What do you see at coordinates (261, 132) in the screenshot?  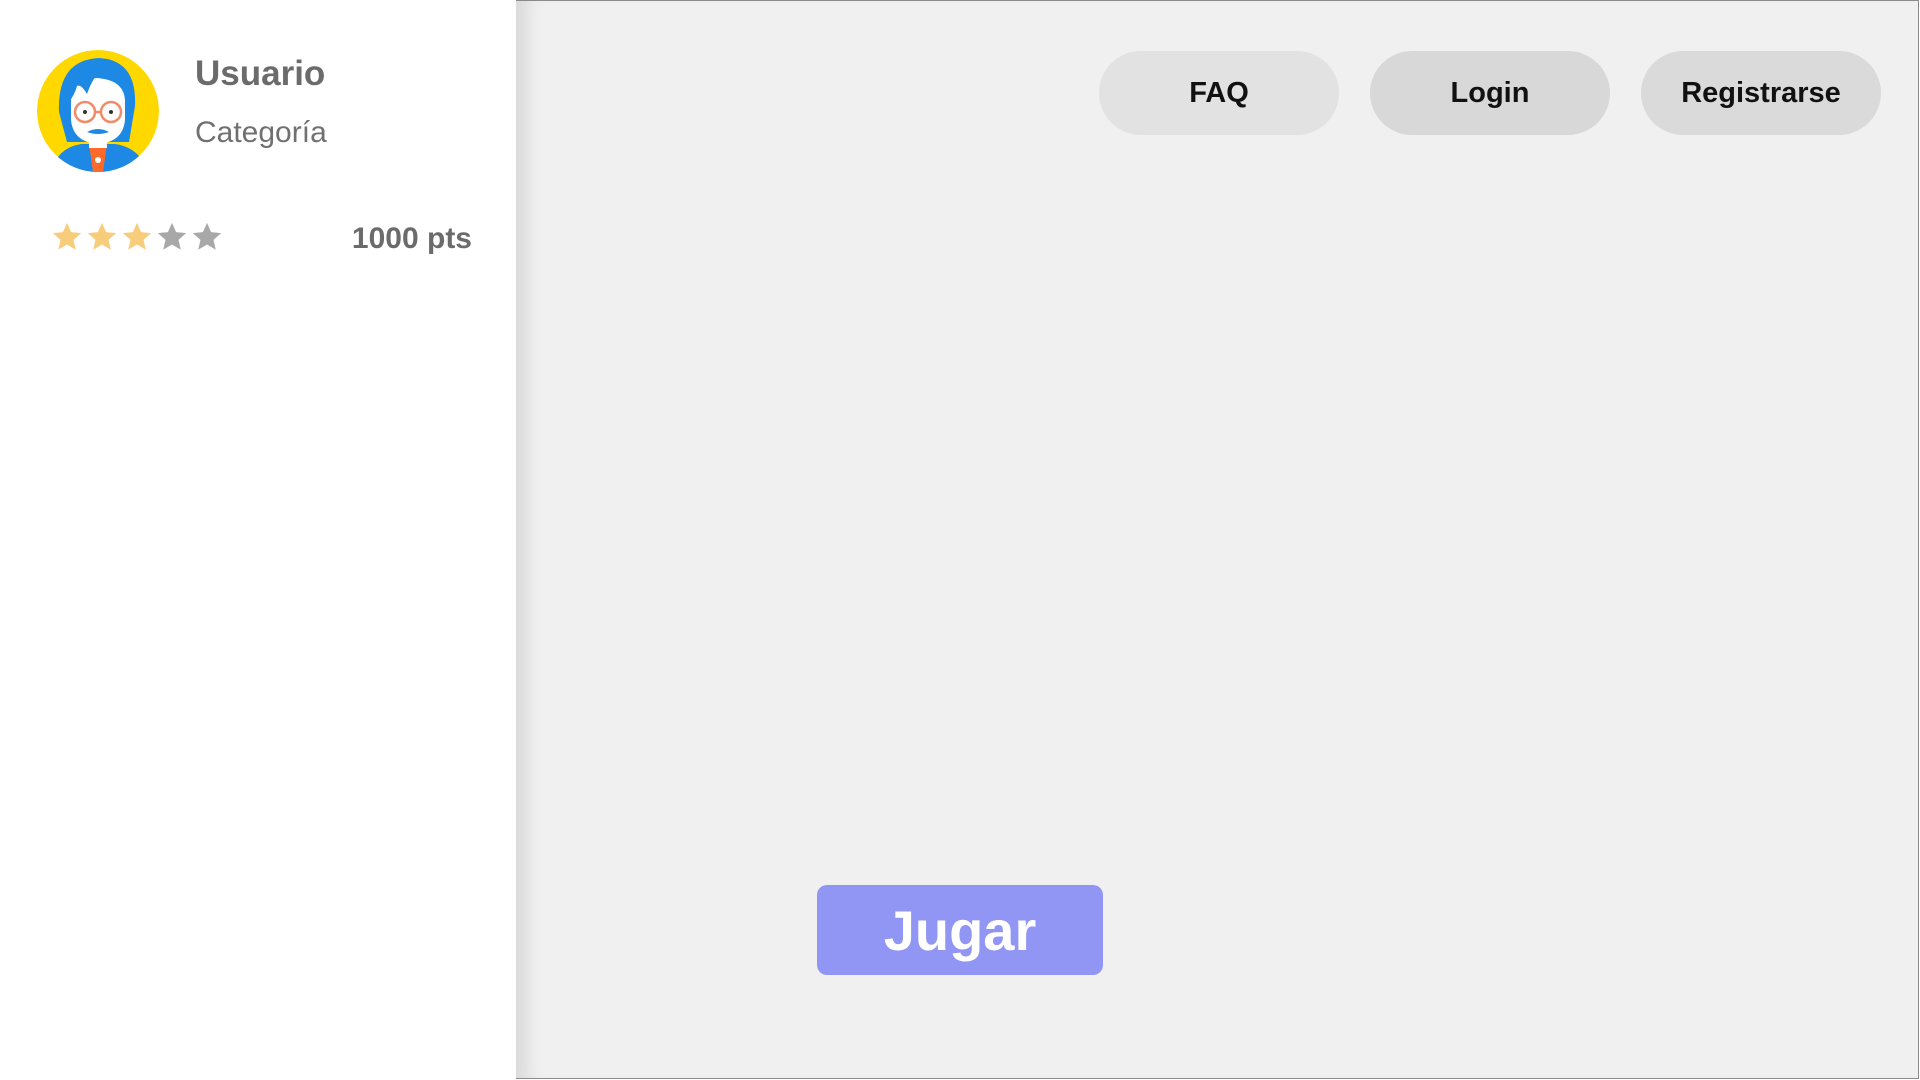 I see `user-category: Categoría` at bounding box center [261, 132].